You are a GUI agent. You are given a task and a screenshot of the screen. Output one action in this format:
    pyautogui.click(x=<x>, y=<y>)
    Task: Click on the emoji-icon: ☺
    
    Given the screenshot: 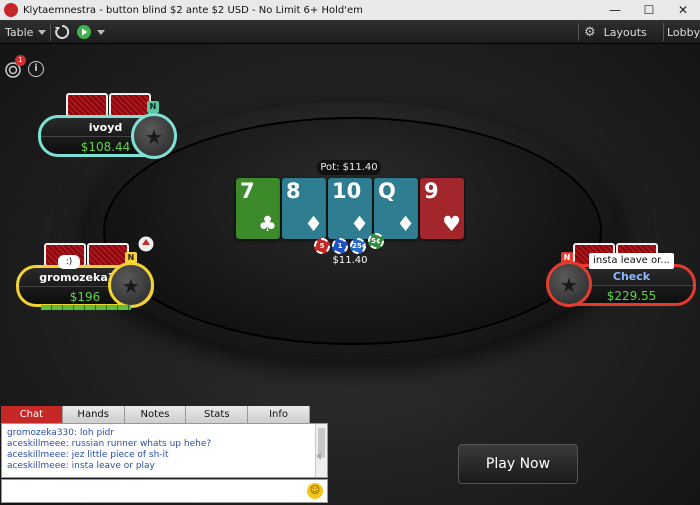 What is the action you would take?
    pyautogui.click(x=315, y=491)
    